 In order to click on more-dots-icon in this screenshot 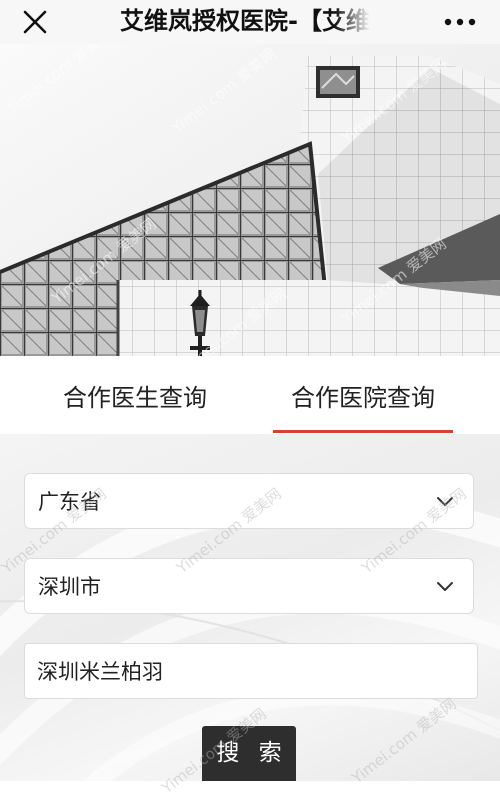, I will do `click(460, 22)`.